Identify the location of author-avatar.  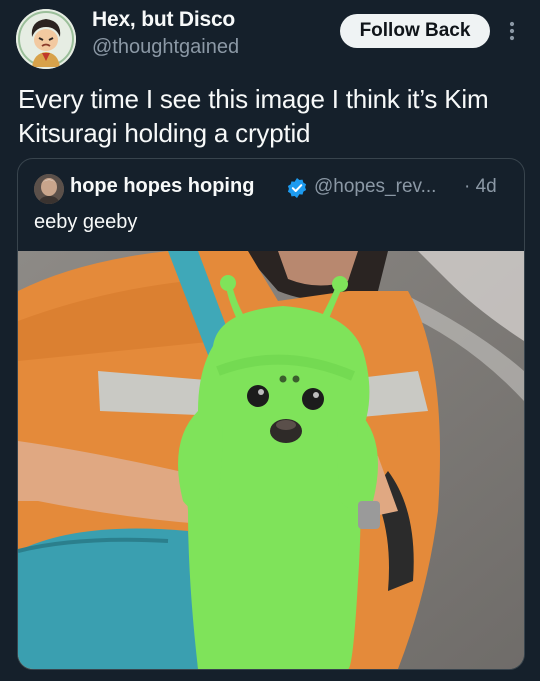
(46, 39).